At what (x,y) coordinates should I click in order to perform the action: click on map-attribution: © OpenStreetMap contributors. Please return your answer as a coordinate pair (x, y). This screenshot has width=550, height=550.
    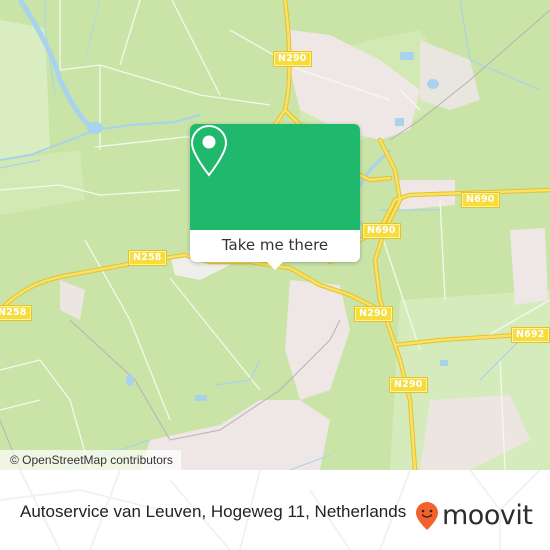
    Looking at the image, I should click on (90, 460).